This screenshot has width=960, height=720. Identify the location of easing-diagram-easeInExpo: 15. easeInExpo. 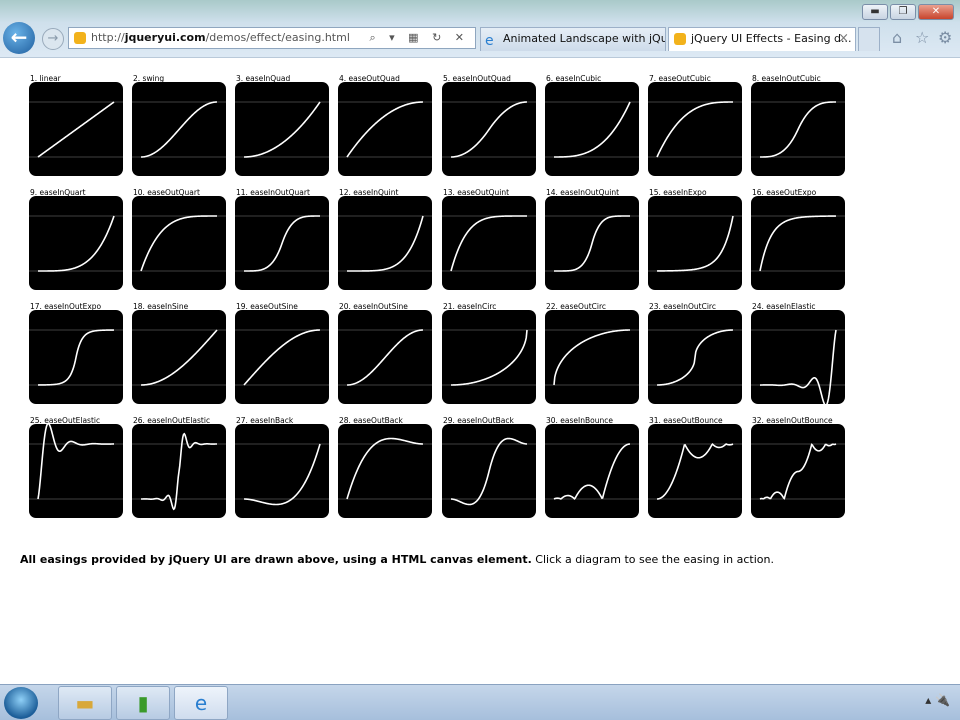
(695, 239).